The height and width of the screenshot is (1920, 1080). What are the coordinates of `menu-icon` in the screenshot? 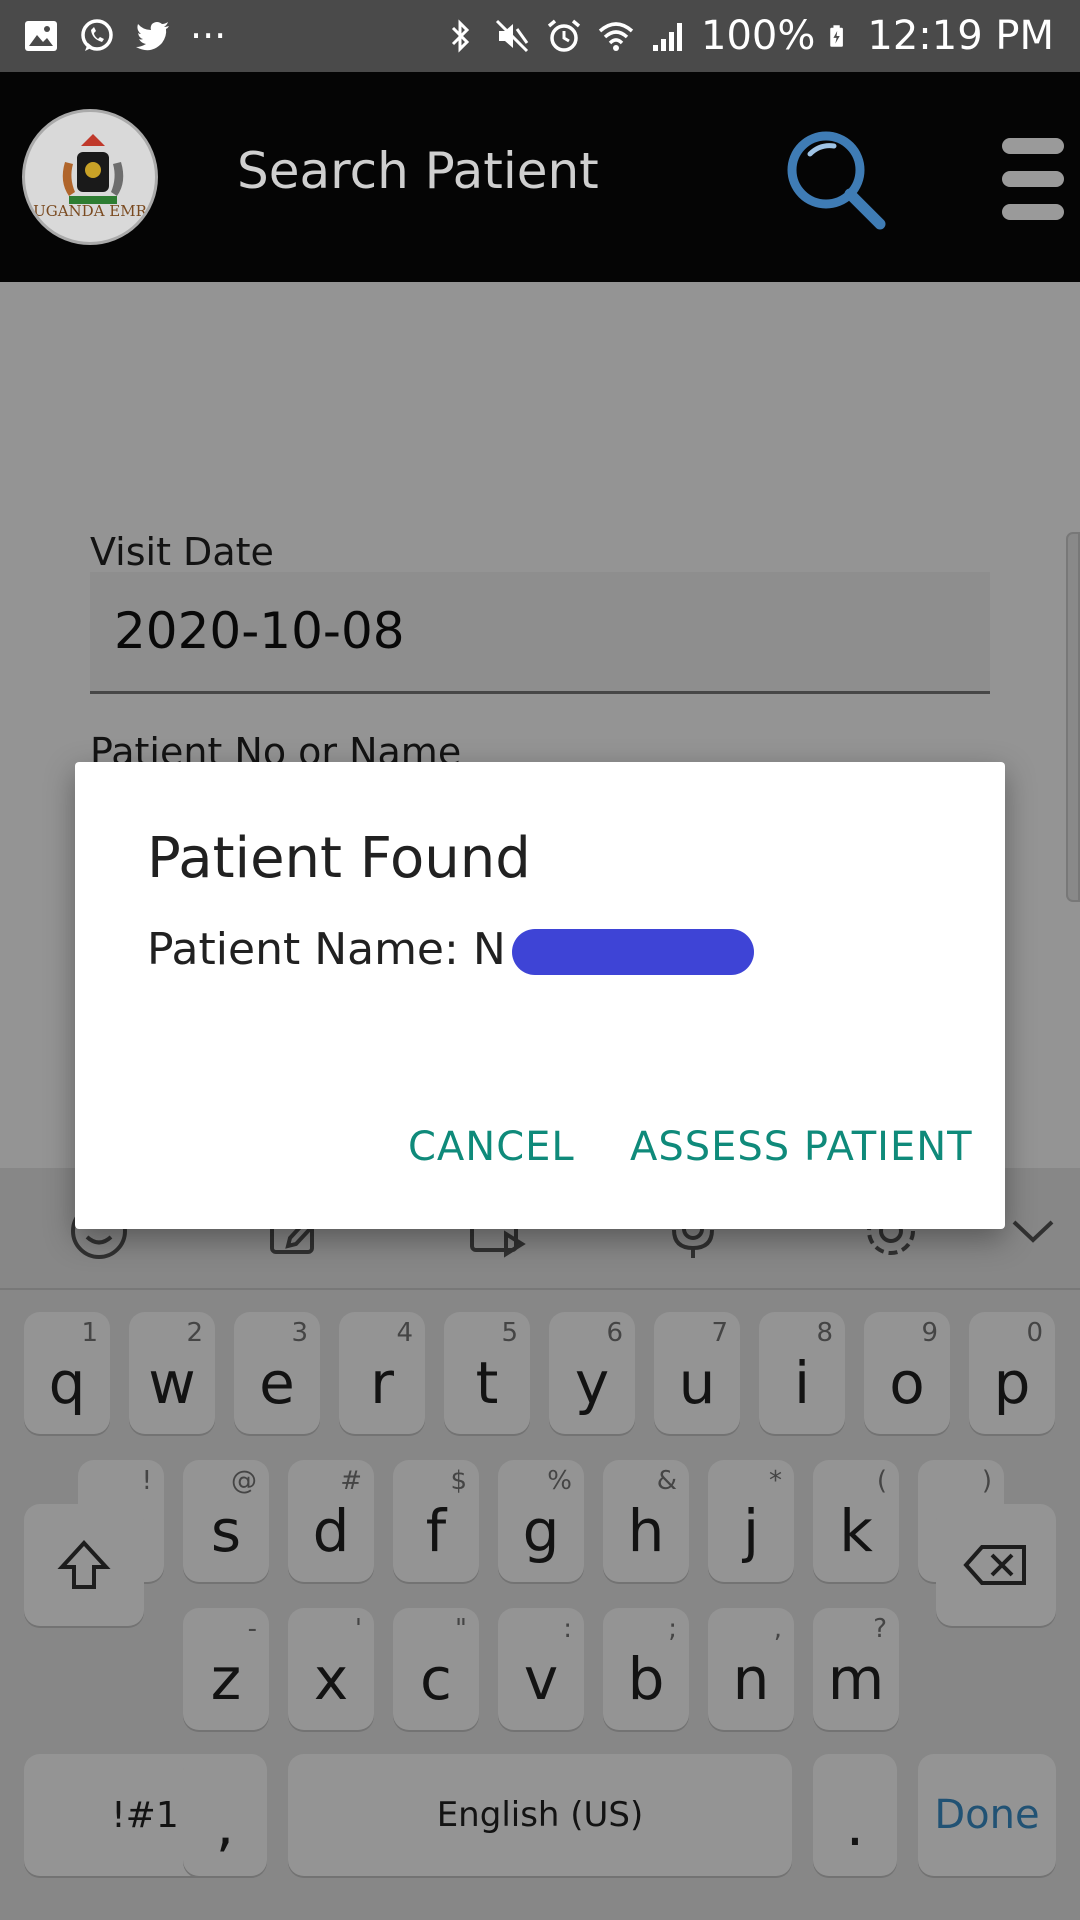 It's located at (1033, 179).